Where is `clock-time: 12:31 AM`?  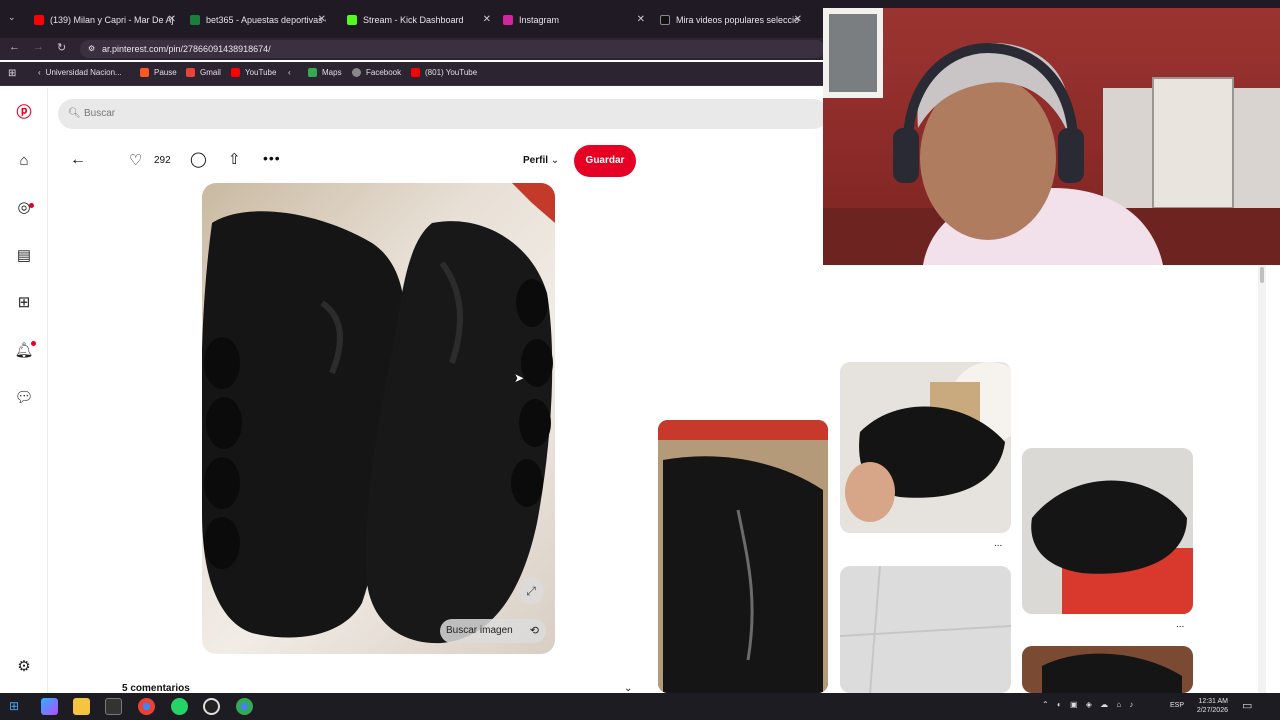
clock-time: 12:31 AM is located at coordinates (1213, 701).